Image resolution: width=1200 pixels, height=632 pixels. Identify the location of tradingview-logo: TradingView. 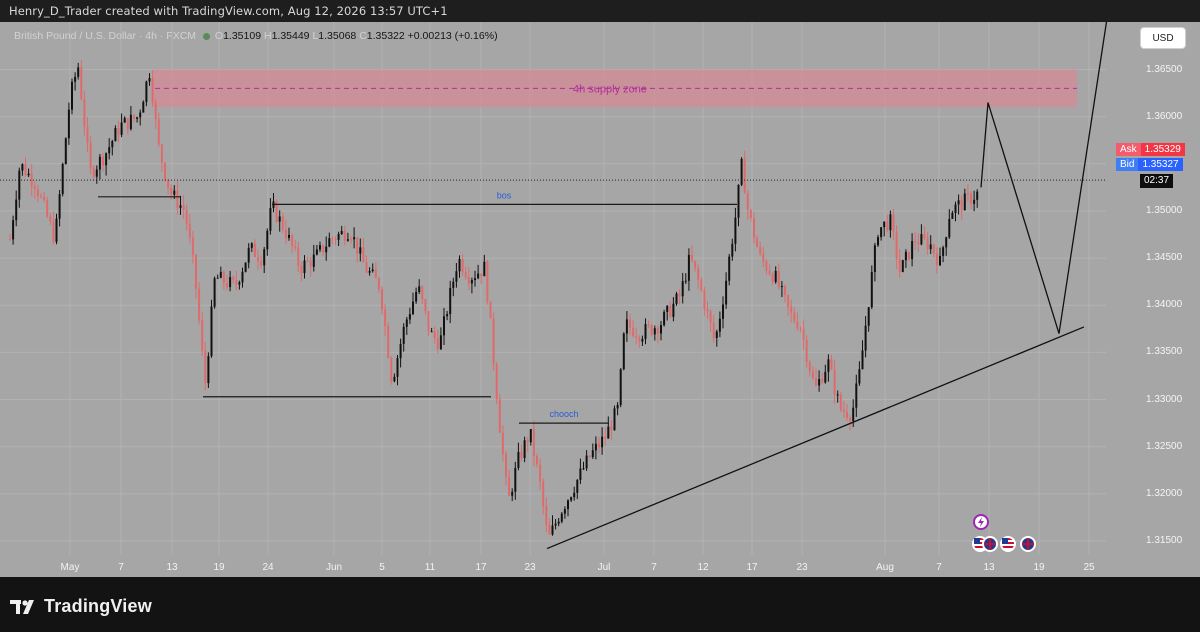
(81, 606).